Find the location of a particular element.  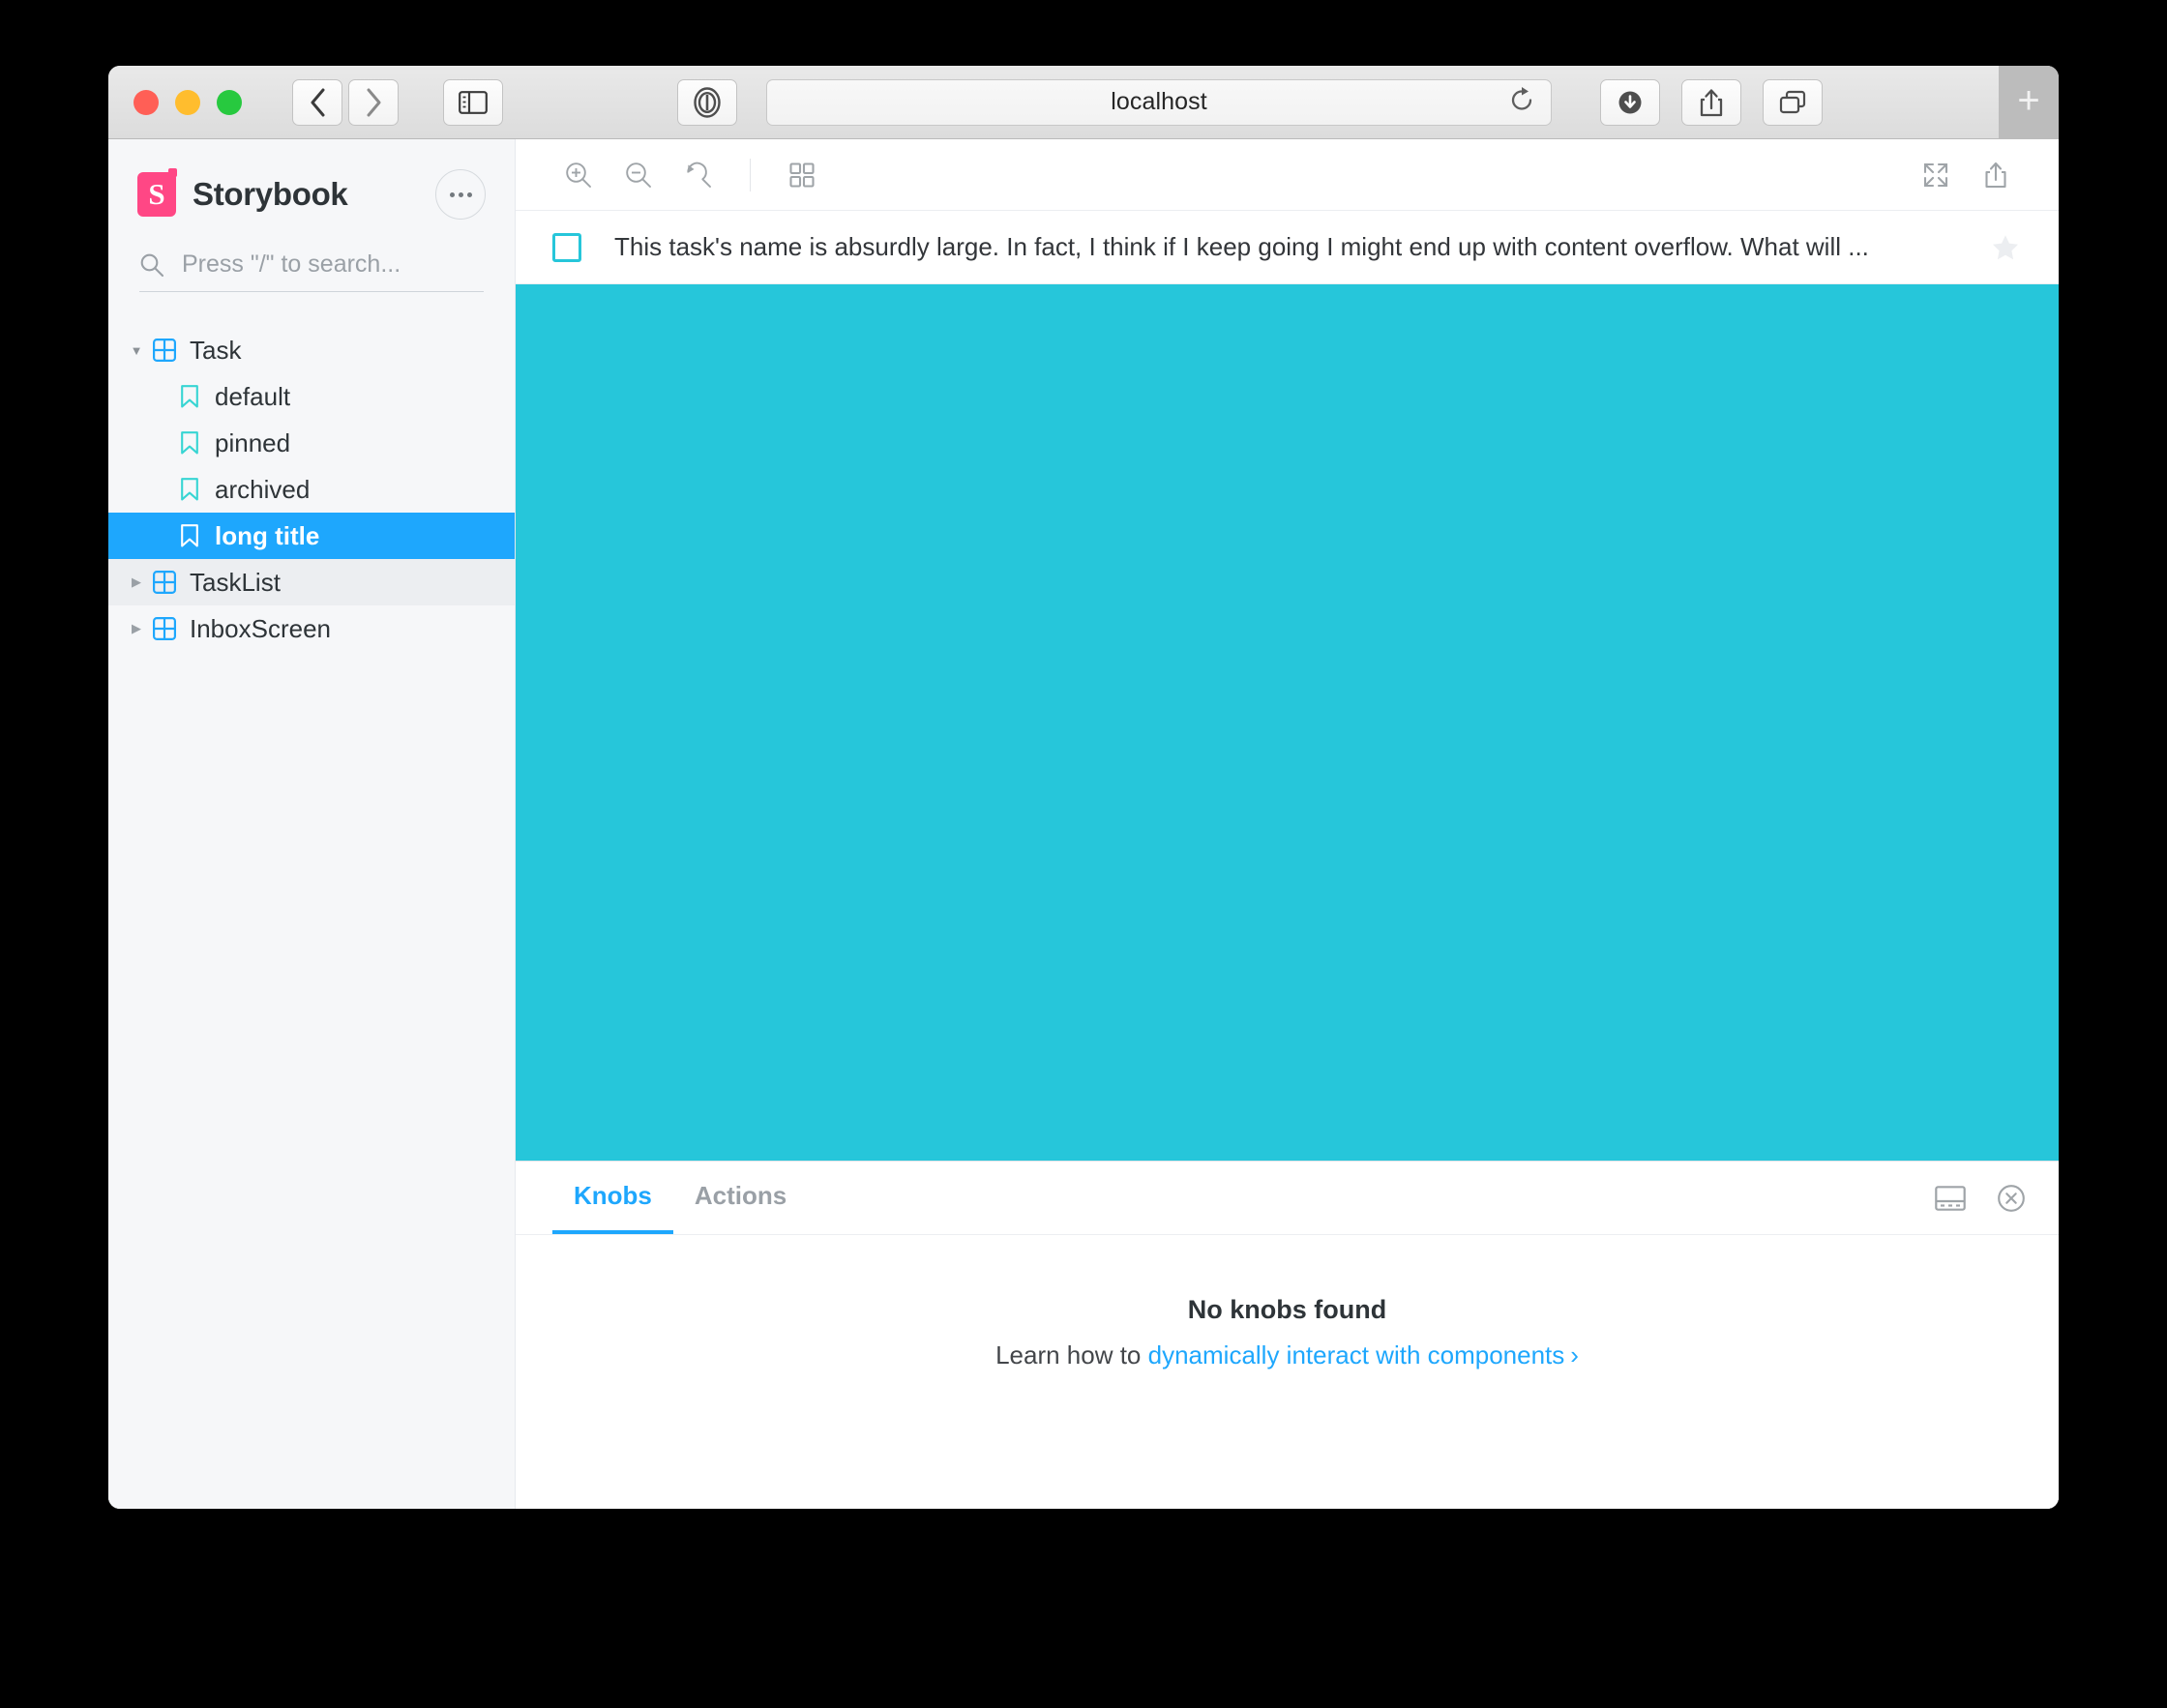

knobs-docs-link: dynamically interact with components is located at coordinates (1356, 1354).